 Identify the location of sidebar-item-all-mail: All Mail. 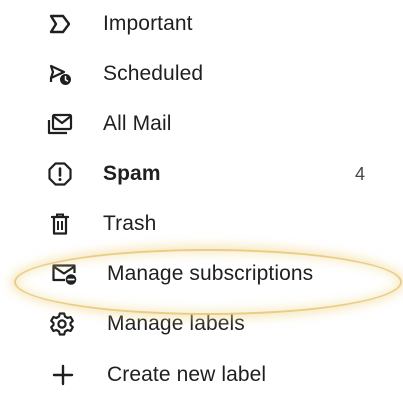
(201, 124).